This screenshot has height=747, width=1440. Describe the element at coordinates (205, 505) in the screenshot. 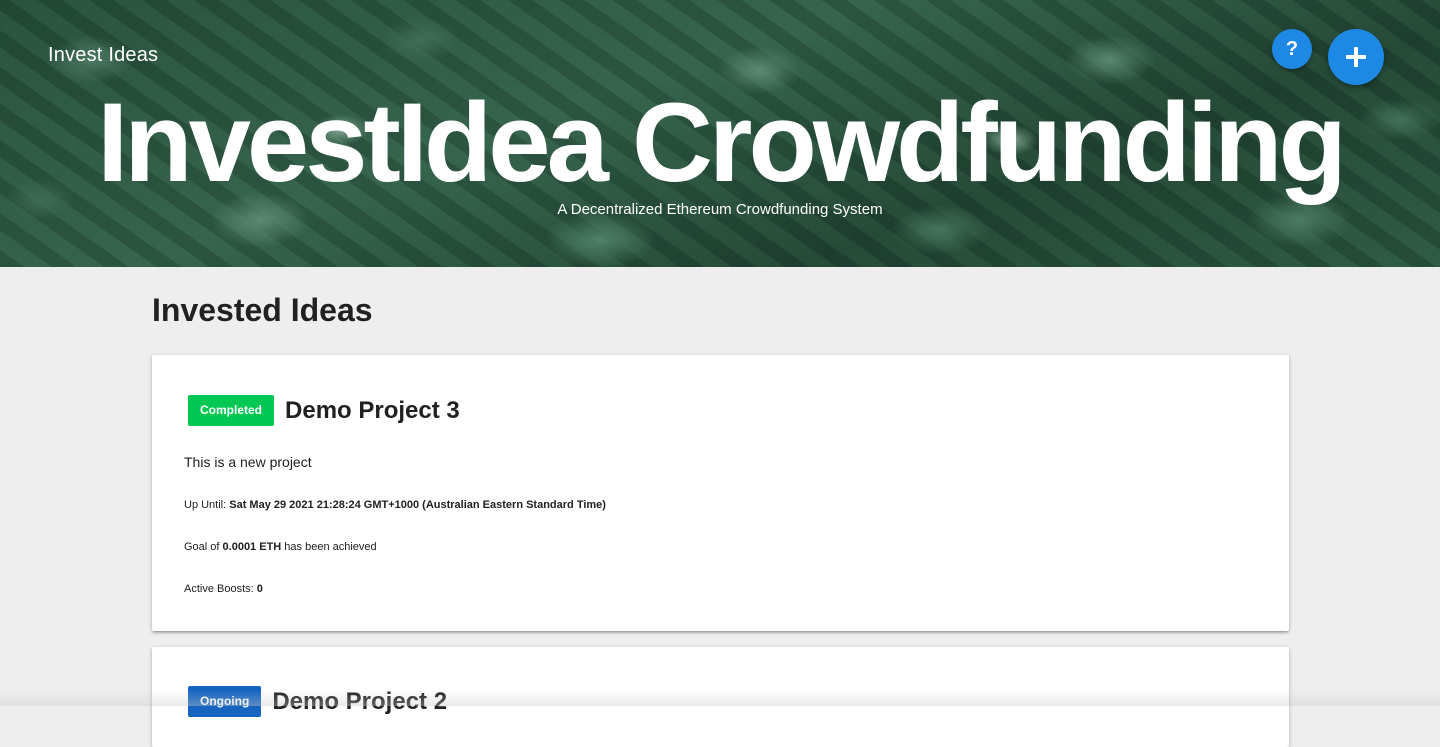

I see `deadline-label: Up Until:` at that location.